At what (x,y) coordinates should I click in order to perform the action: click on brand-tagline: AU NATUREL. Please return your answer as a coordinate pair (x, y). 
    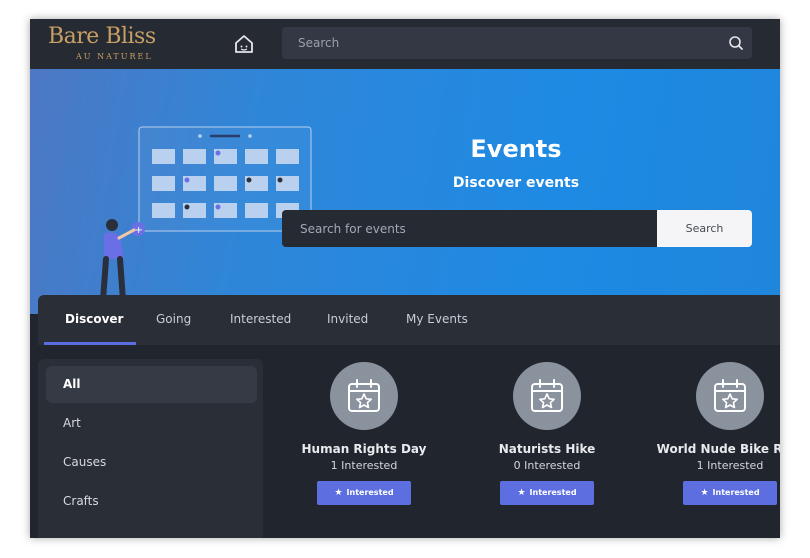
    Looking at the image, I should click on (114, 56).